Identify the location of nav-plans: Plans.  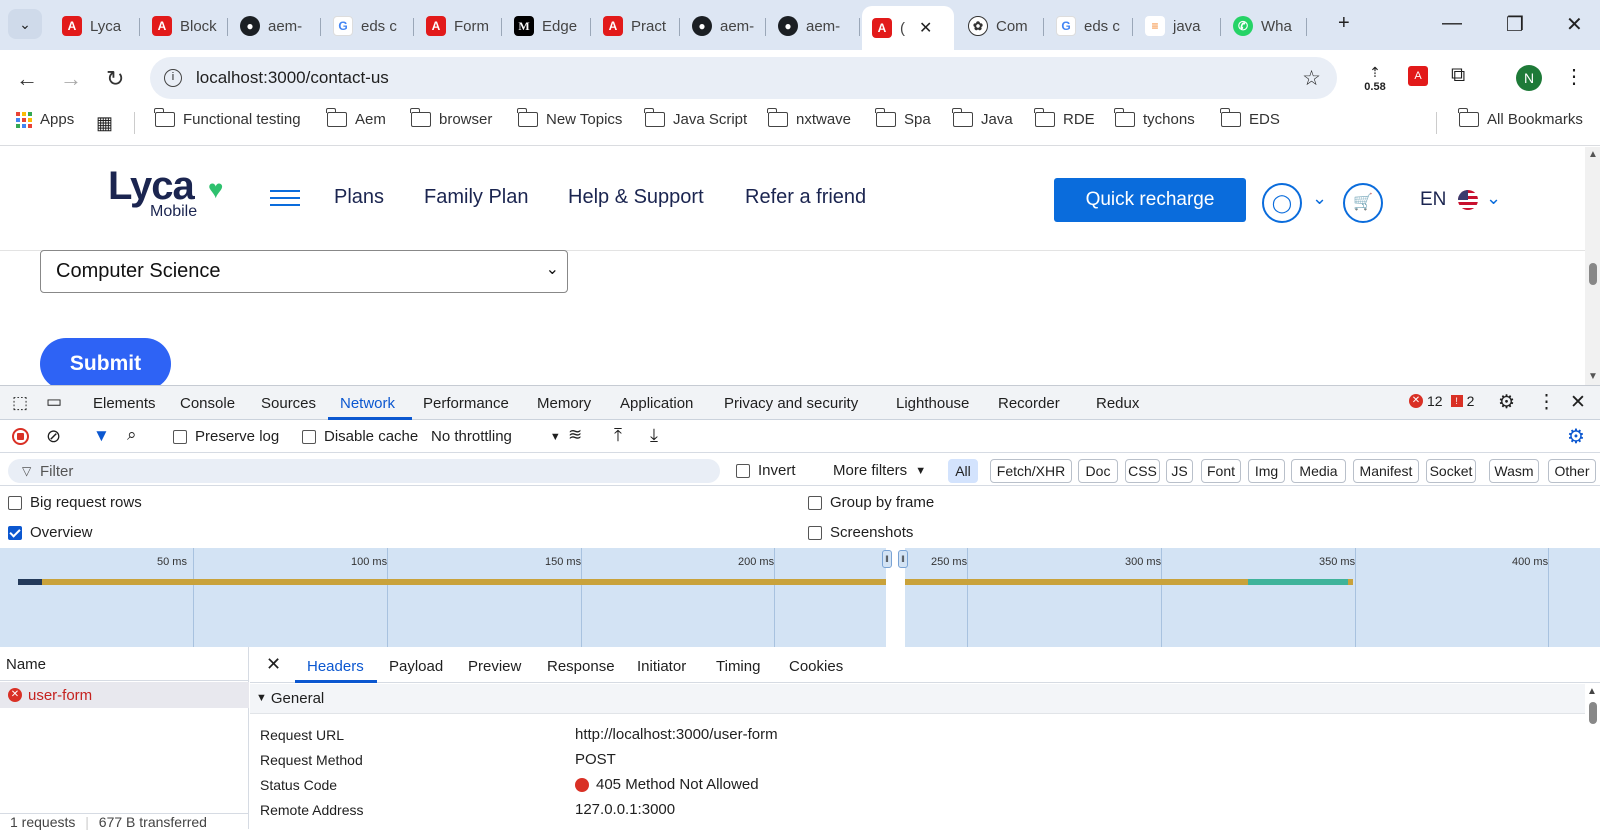
(359, 197).